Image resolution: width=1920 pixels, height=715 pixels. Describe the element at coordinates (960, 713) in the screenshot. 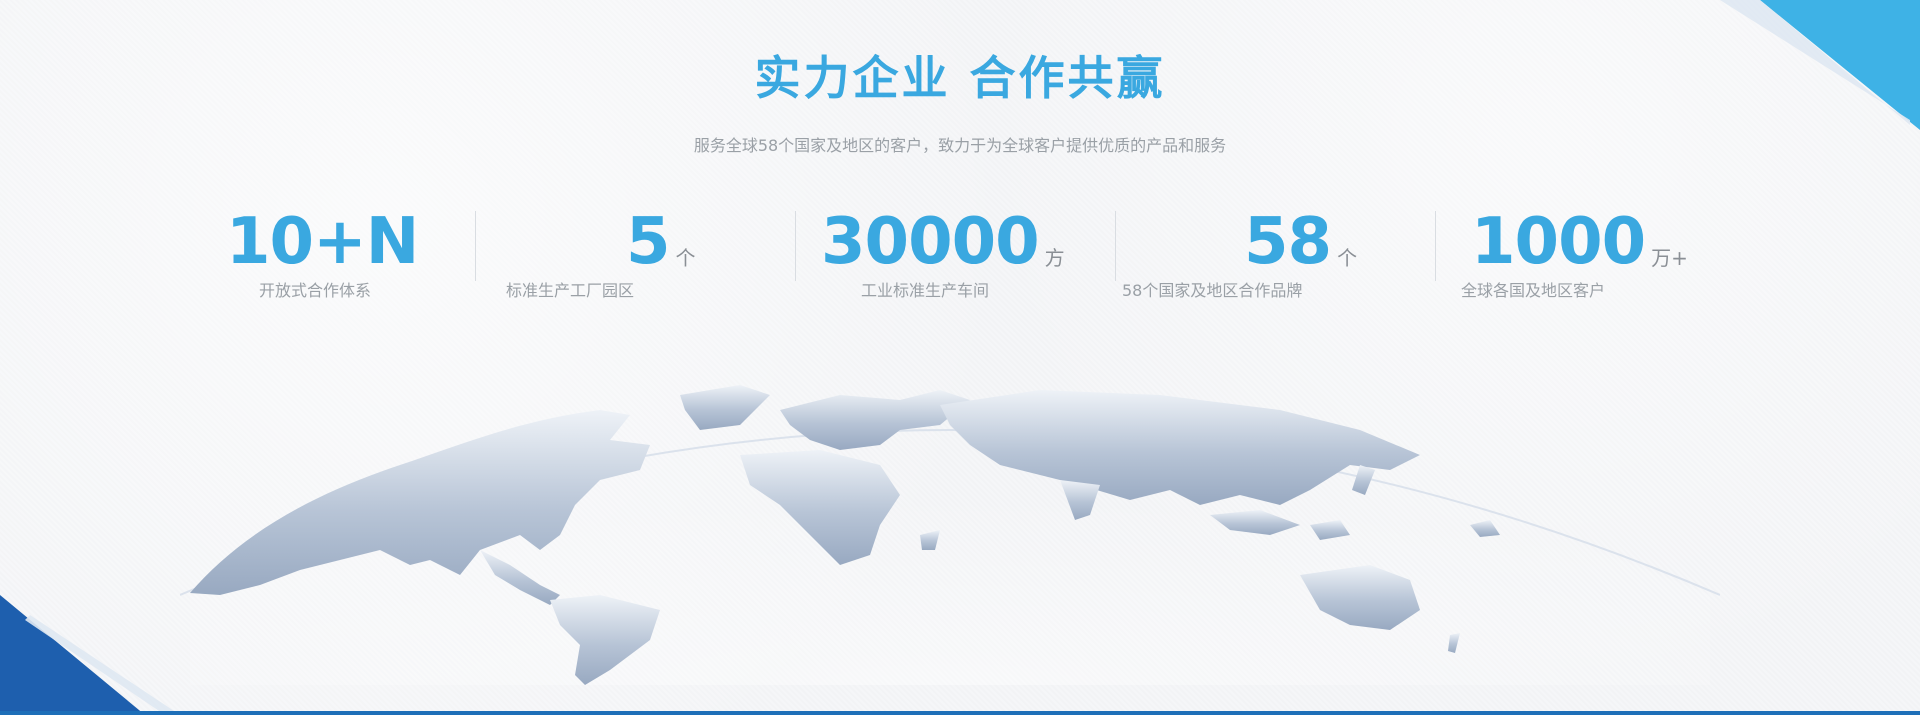

I see `bottom-border` at that location.